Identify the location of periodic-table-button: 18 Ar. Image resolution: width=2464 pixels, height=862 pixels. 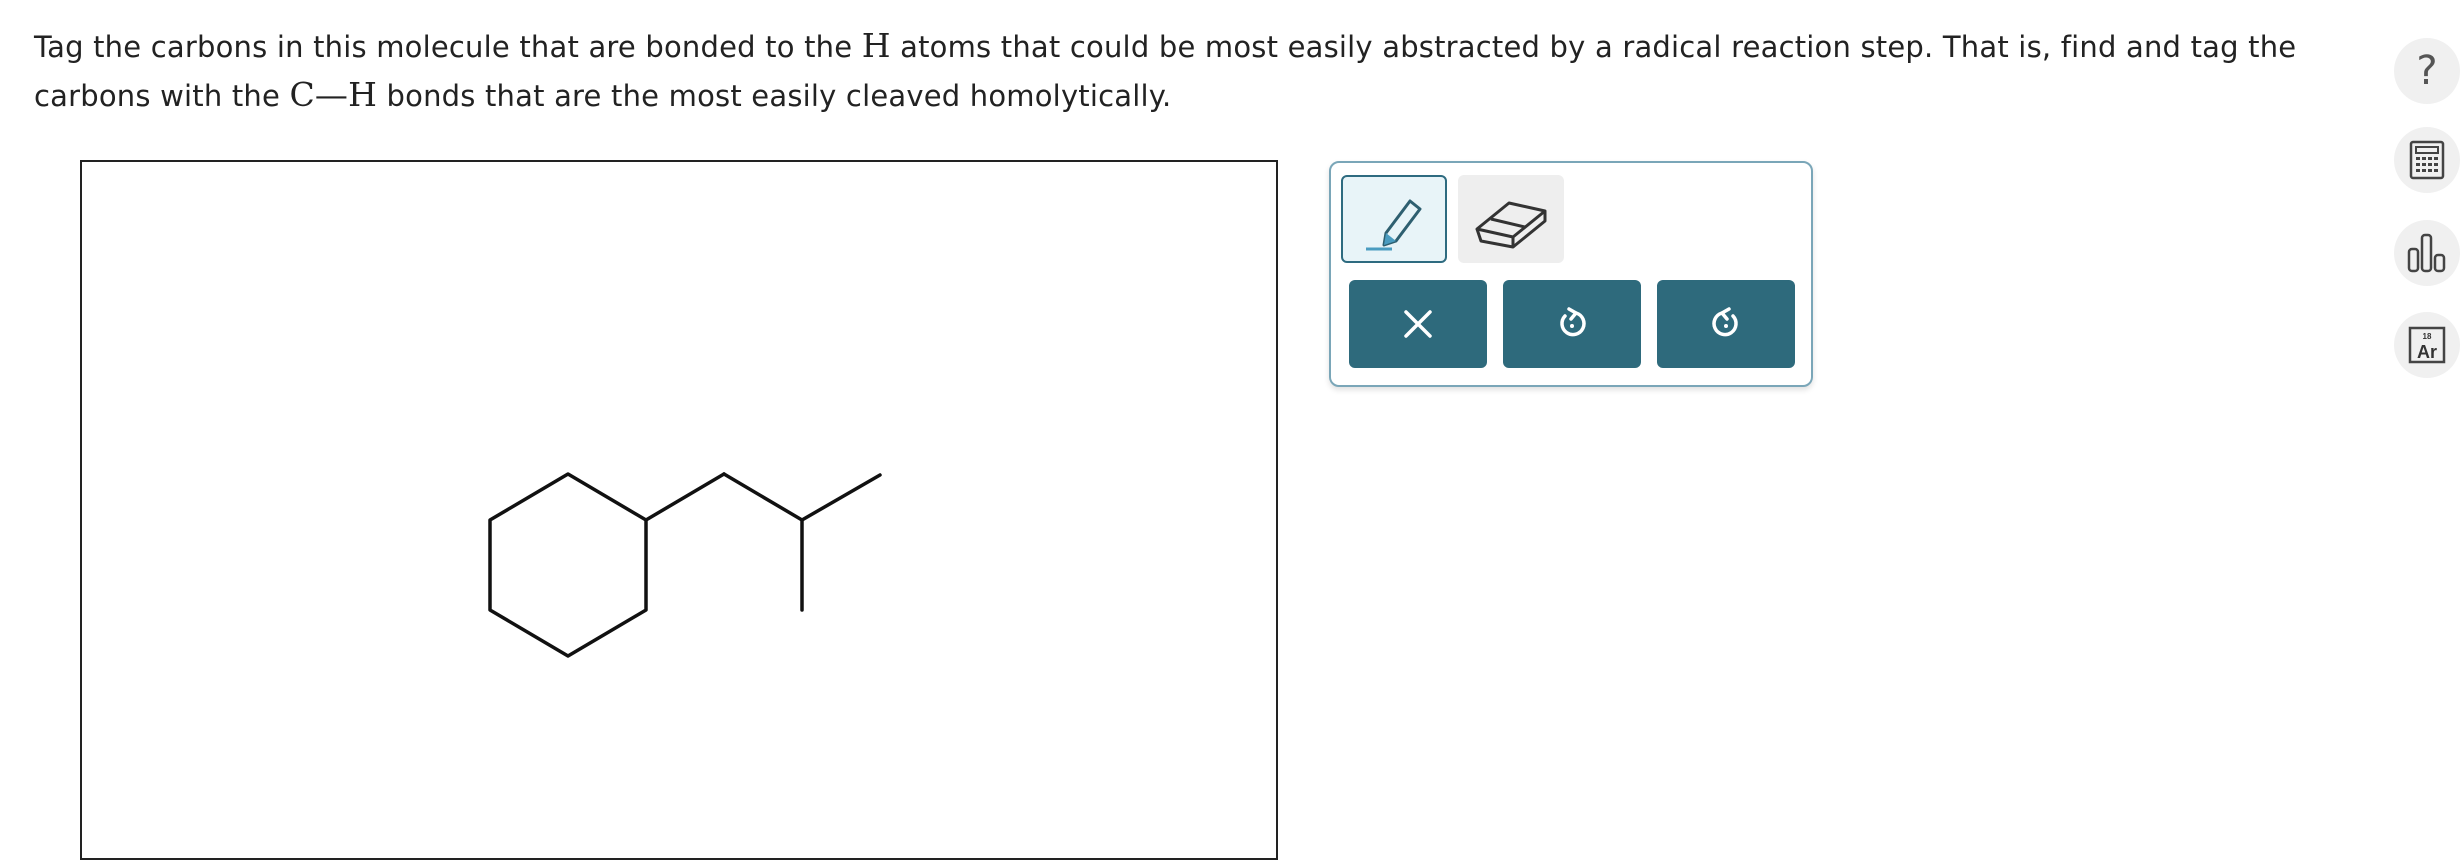
(2427, 345).